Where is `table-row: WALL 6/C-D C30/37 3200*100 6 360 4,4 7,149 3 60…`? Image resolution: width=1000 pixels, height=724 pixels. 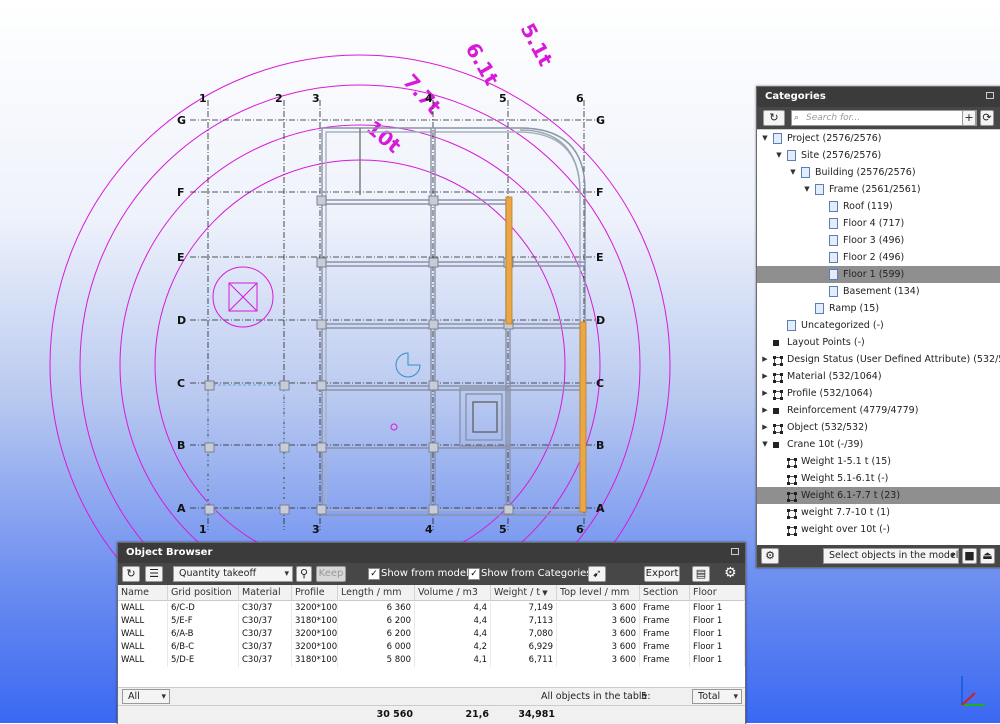
table-row: WALL 6/C-D C30/37 3200*100 6 360 4,4 7,149 3 60… is located at coordinates (431, 608).